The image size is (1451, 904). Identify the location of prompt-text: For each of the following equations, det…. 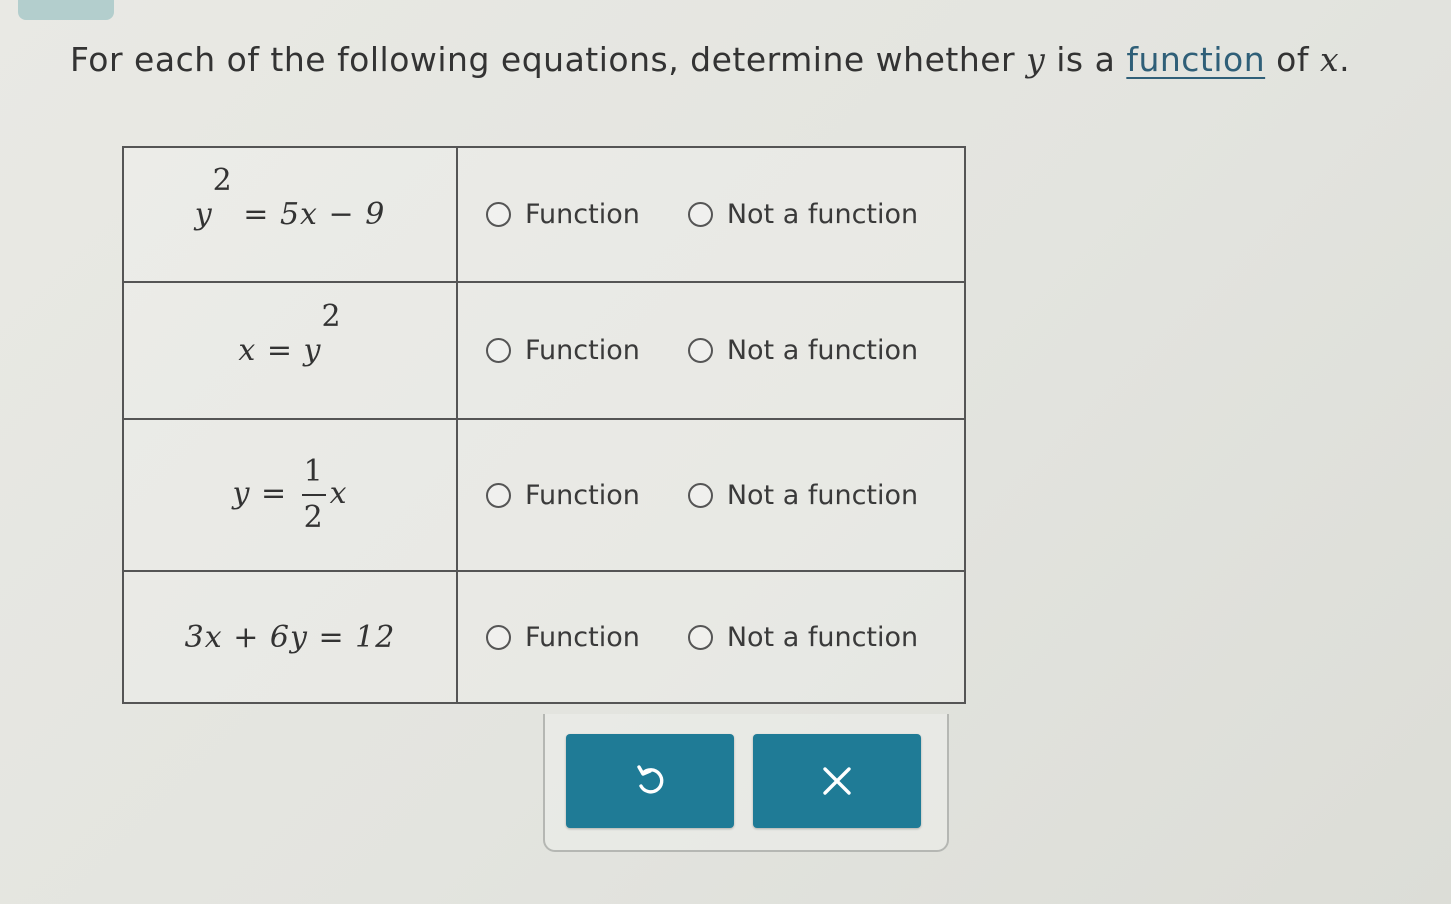
(548, 59).